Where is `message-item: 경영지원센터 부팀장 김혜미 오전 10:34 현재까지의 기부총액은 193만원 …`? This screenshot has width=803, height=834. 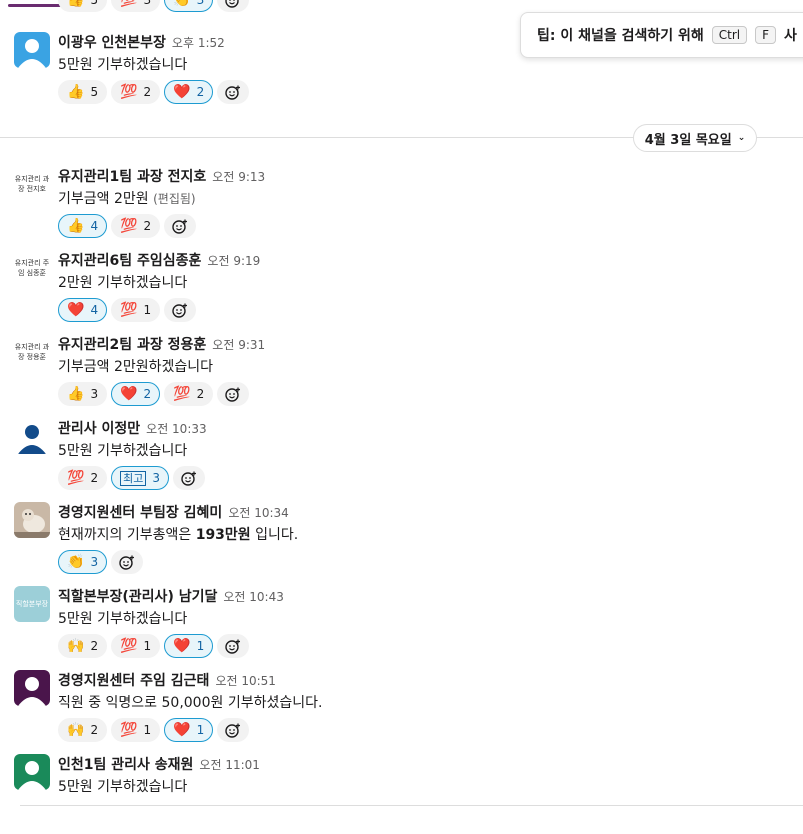
message-item: 경영지원센터 부팀장 김혜미 오전 10:34 현재까지의 기부총액은 193만원 … is located at coordinates (401, 542).